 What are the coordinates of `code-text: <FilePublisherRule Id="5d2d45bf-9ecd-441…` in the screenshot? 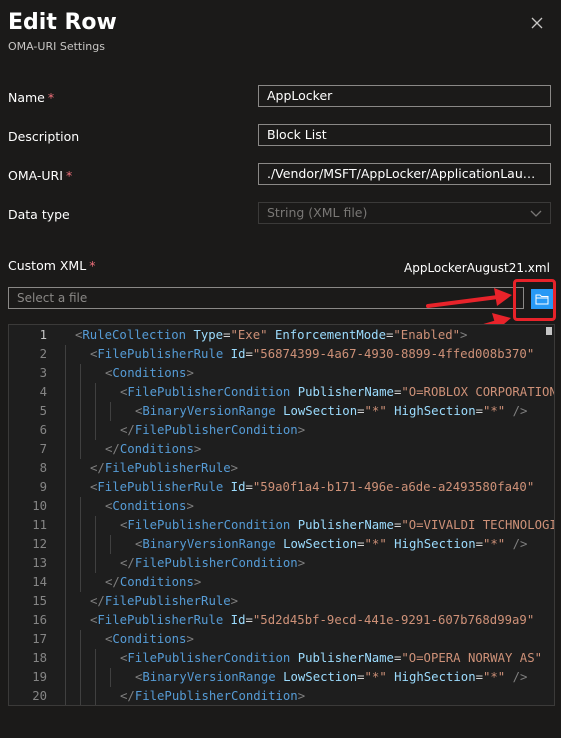 It's located at (312, 620).